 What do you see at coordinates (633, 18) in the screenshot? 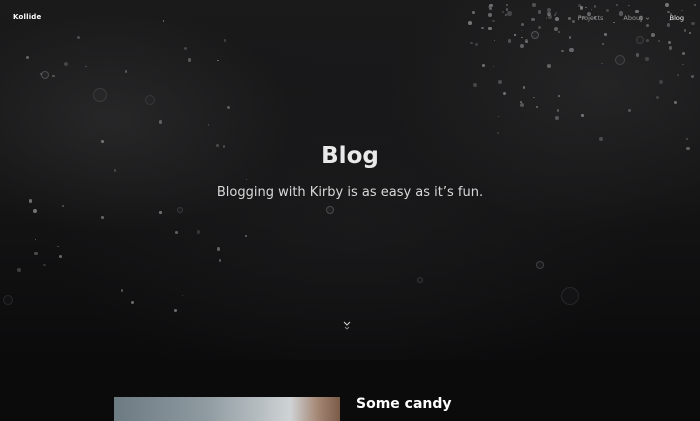
I see `nav-item-label: About` at bounding box center [633, 18].